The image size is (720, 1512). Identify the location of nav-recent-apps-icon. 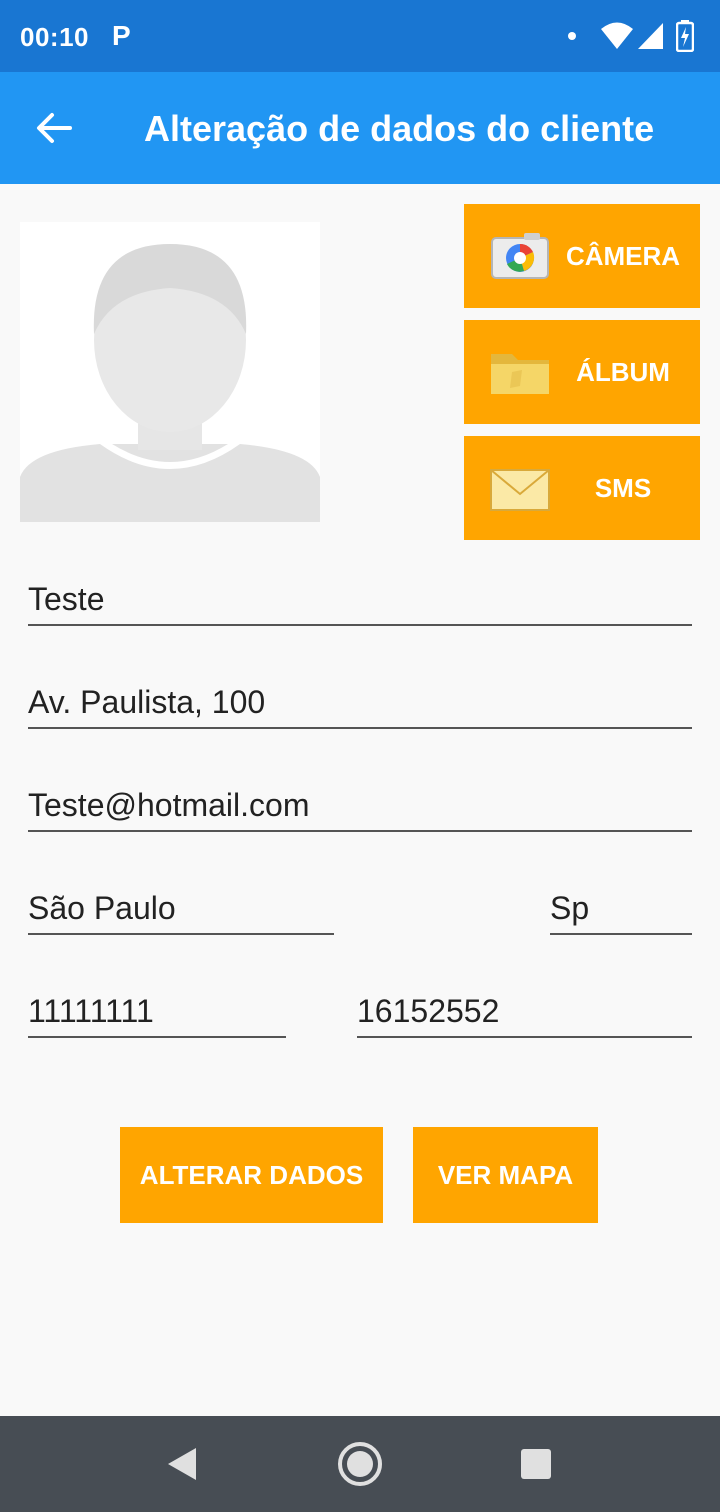
(536, 1464).